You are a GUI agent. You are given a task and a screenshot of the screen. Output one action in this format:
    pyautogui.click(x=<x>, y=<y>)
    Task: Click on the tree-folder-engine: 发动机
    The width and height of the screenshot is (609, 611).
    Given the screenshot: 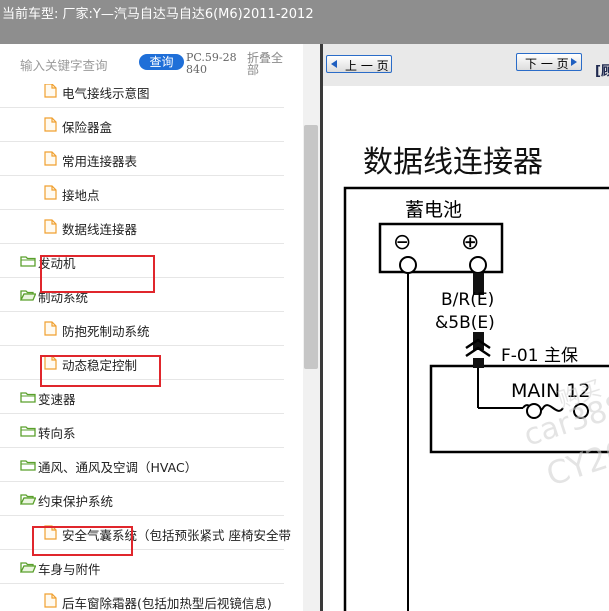 What is the action you would take?
    pyautogui.click(x=142, y=261)
    